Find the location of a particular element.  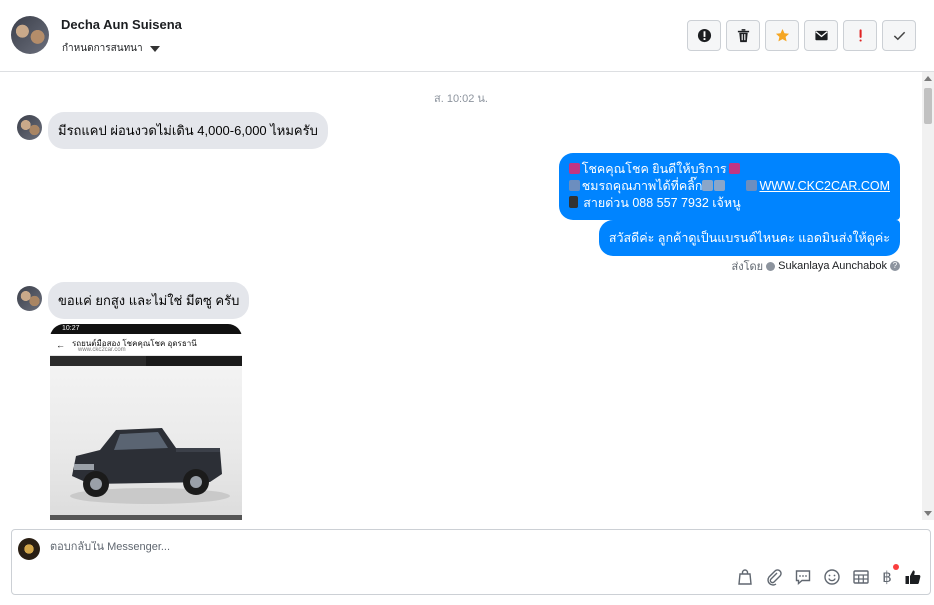

message-line: โชคคุณโชค ยินดีให้บริการ is located at coordinates (729, 169).